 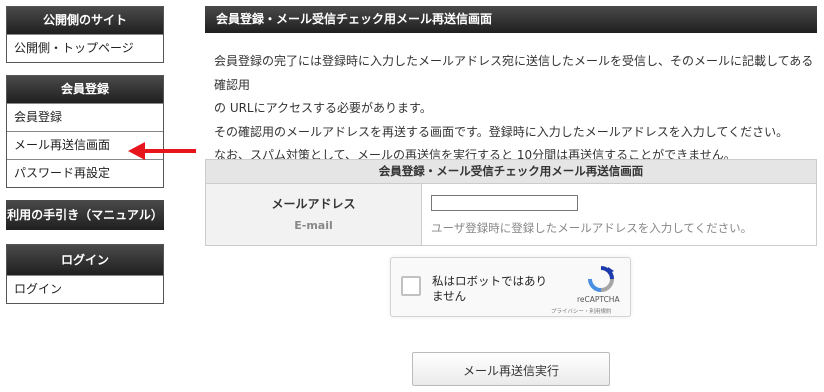 What do you see at coordinates (511, 369) in the screenshot?
I see `resend-submit-button: メール再送信実行` at bounding box center [511, 369].